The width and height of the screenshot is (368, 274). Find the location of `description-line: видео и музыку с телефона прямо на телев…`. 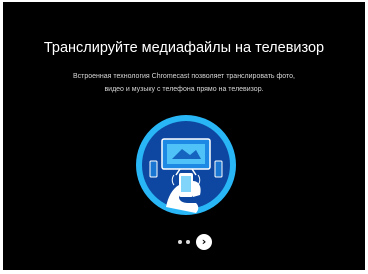

description-line: видео и музыку с телефона прямо на телев… is located at coordinates (184, 89).